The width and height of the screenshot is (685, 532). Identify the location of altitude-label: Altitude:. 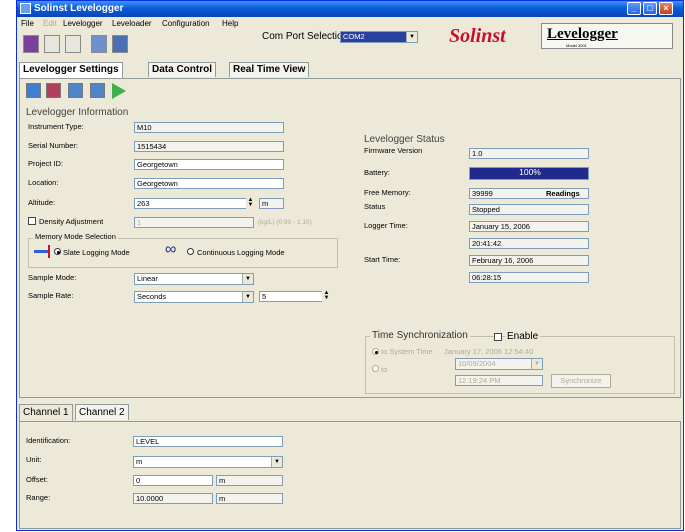
(42, 202).